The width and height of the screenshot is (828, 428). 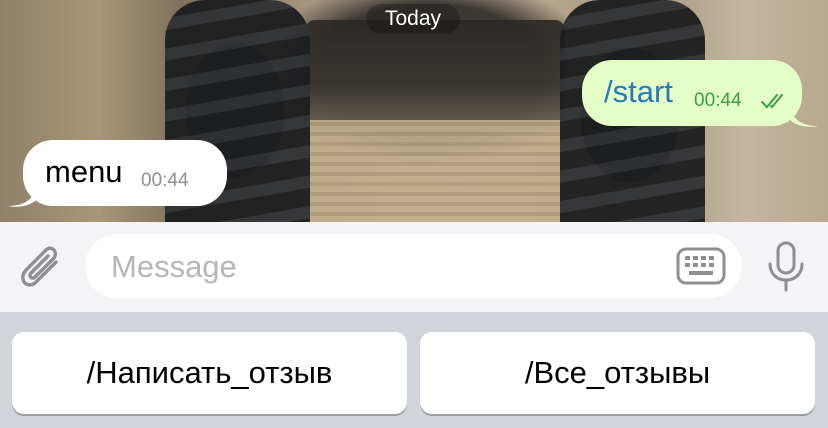 I want to click on message-placeholder: Message, so click(x=174, y=266).